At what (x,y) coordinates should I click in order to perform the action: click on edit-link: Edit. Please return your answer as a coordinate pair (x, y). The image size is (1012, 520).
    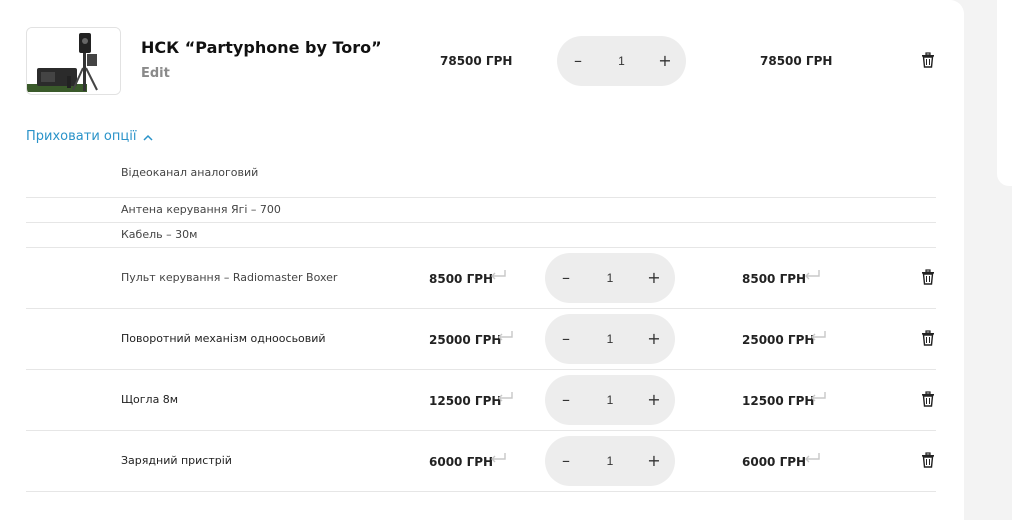
    Looking at the image, I should click on (155, 73).